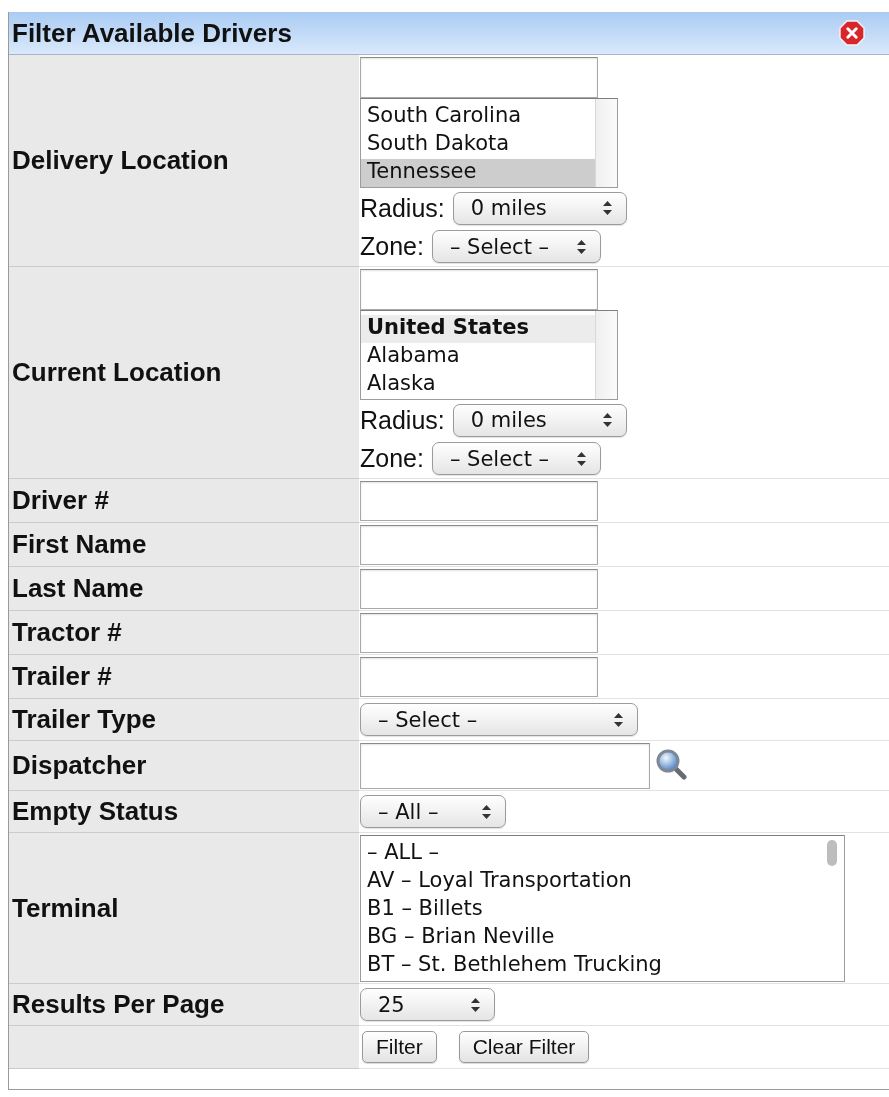 This screenshot has height=1097, width=889. Describe the element at coordinates (117, 372) in the screenshot. I see `field-label: Current Location` at that location.